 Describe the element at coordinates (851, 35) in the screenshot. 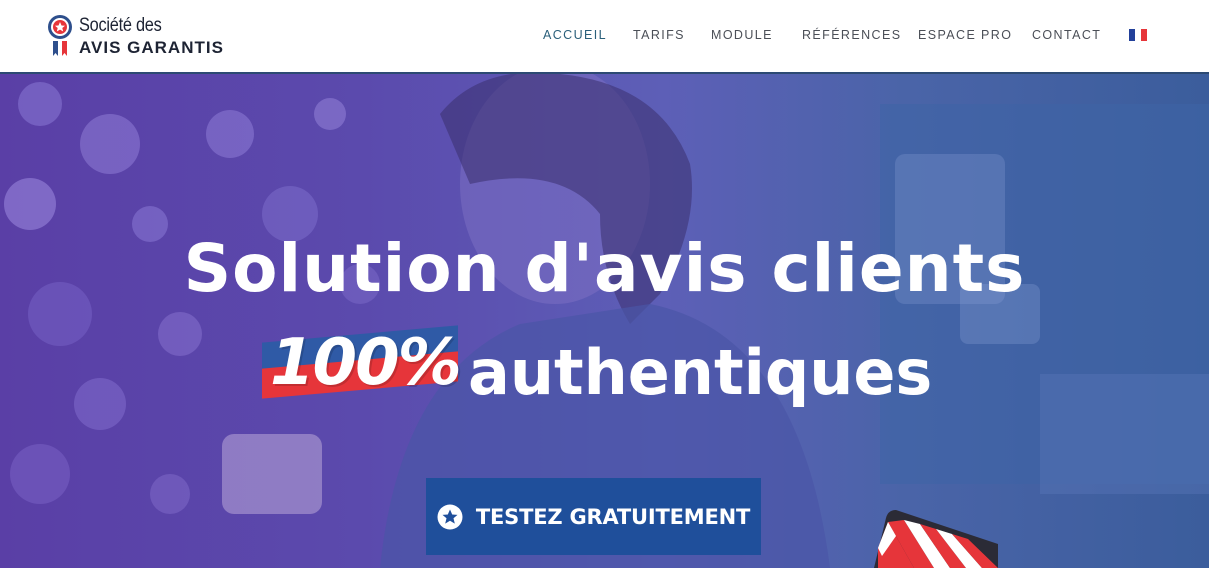

I see `nav-item-references: RÉFÉRENCES` at that location.